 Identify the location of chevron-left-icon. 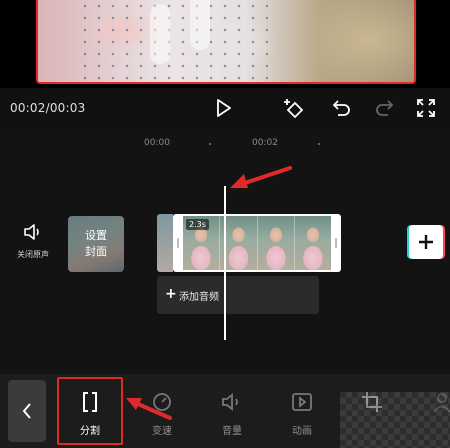
(26, 411).